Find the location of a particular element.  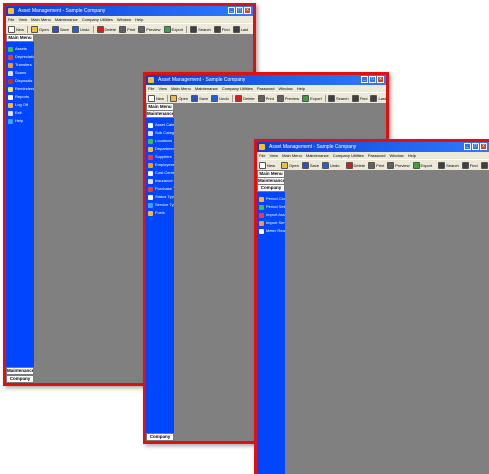

sidebar-item-exit: Exit is located at coordinates (20, 113).